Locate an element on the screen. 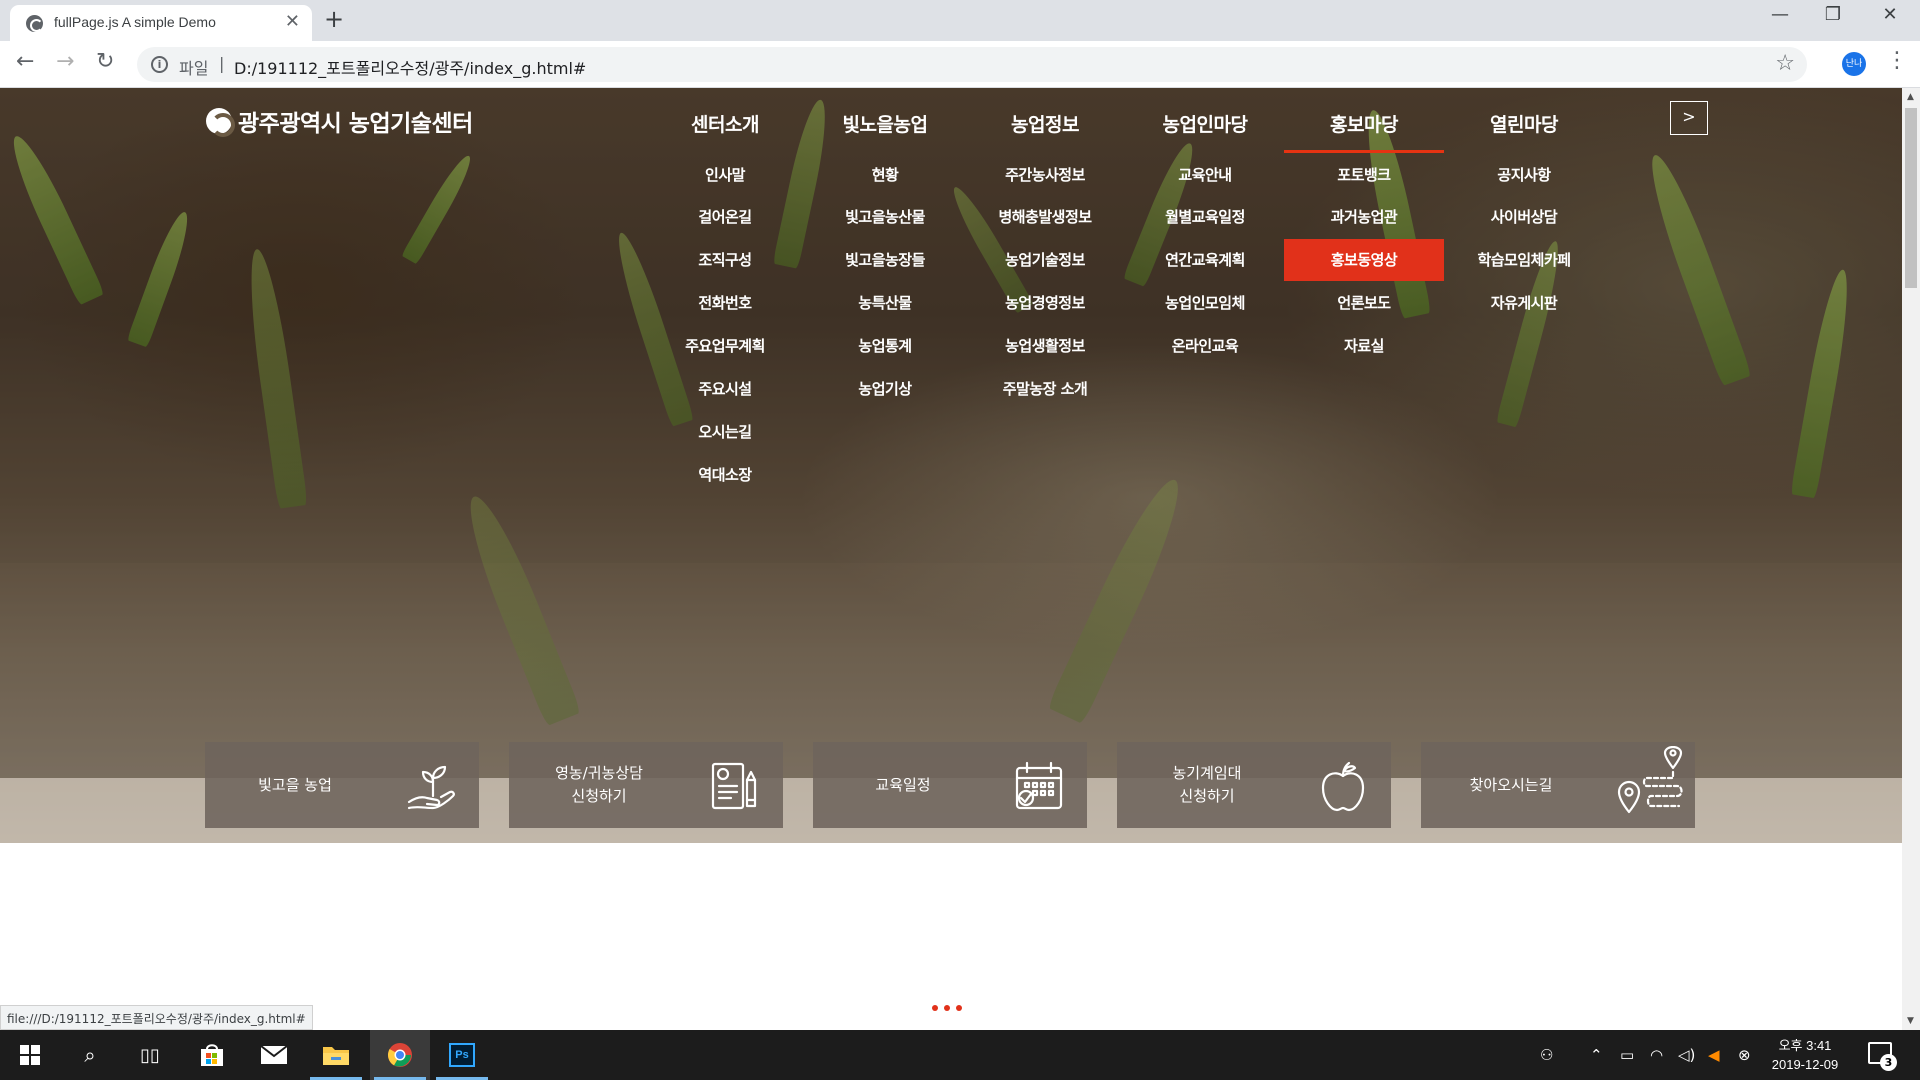 The image size is (1920, 1080). site-logo: 광주광역시 농업기술센터 is located at coordinates (339, 121).